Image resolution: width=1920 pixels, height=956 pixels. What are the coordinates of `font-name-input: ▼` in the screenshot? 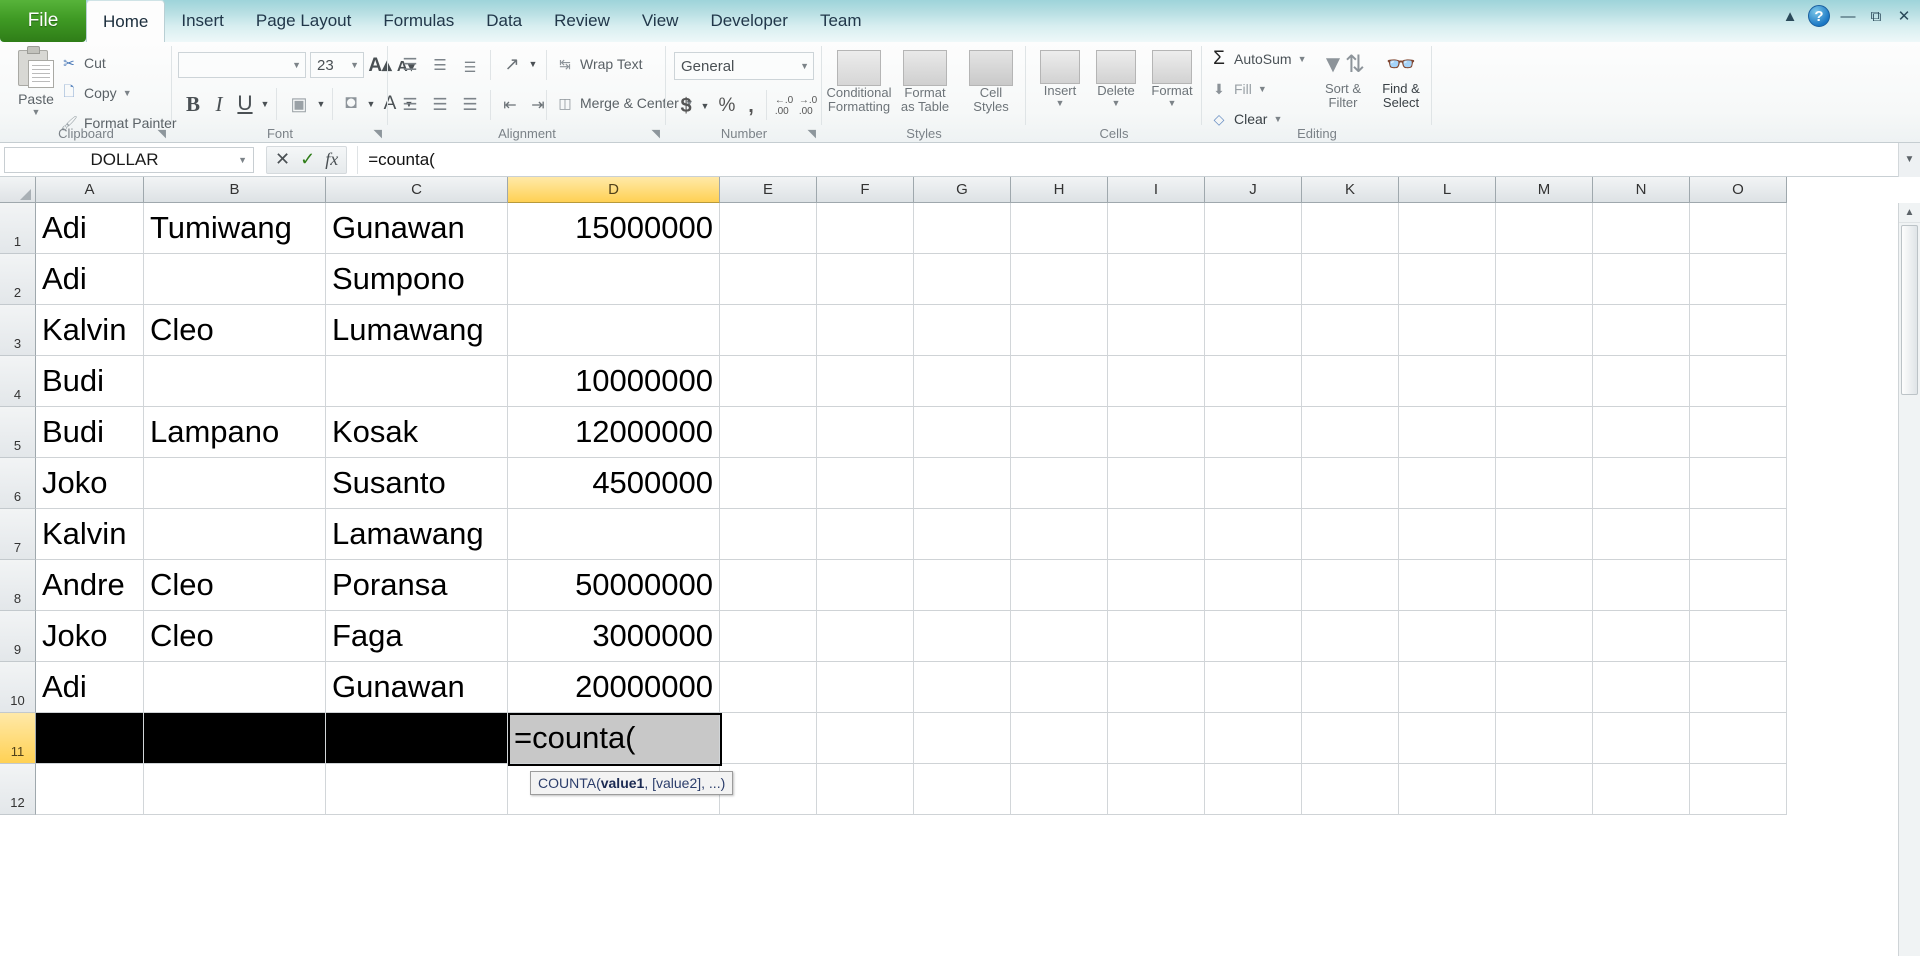 It's located at (242, 65).